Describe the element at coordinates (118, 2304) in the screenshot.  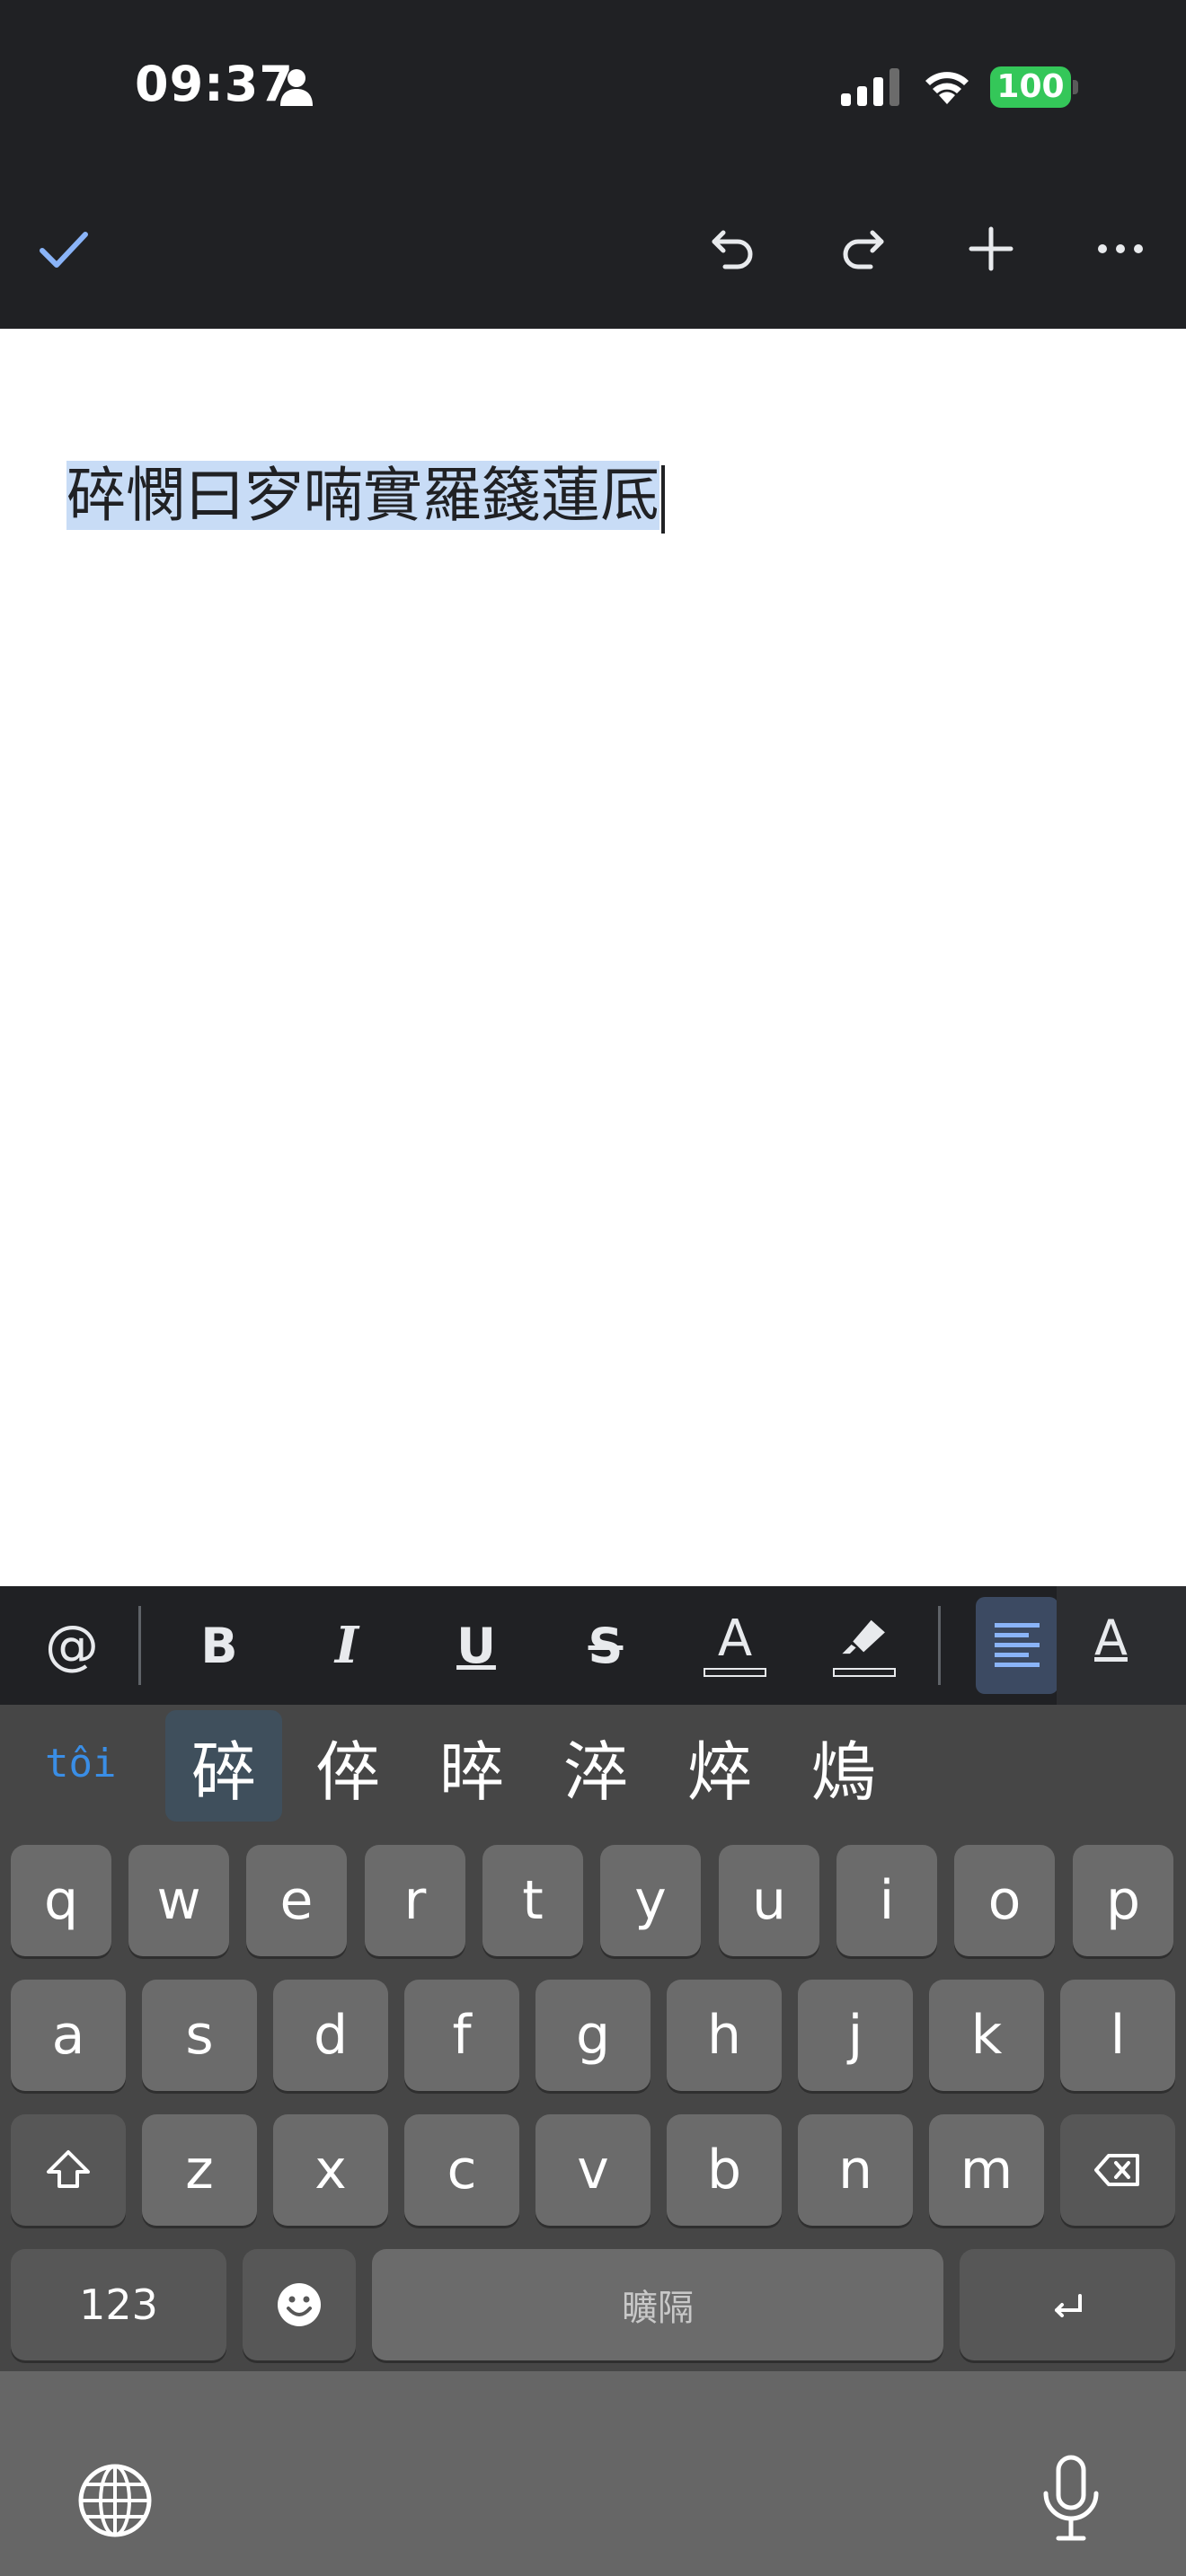
I see `numbers-key: 123` at that location.